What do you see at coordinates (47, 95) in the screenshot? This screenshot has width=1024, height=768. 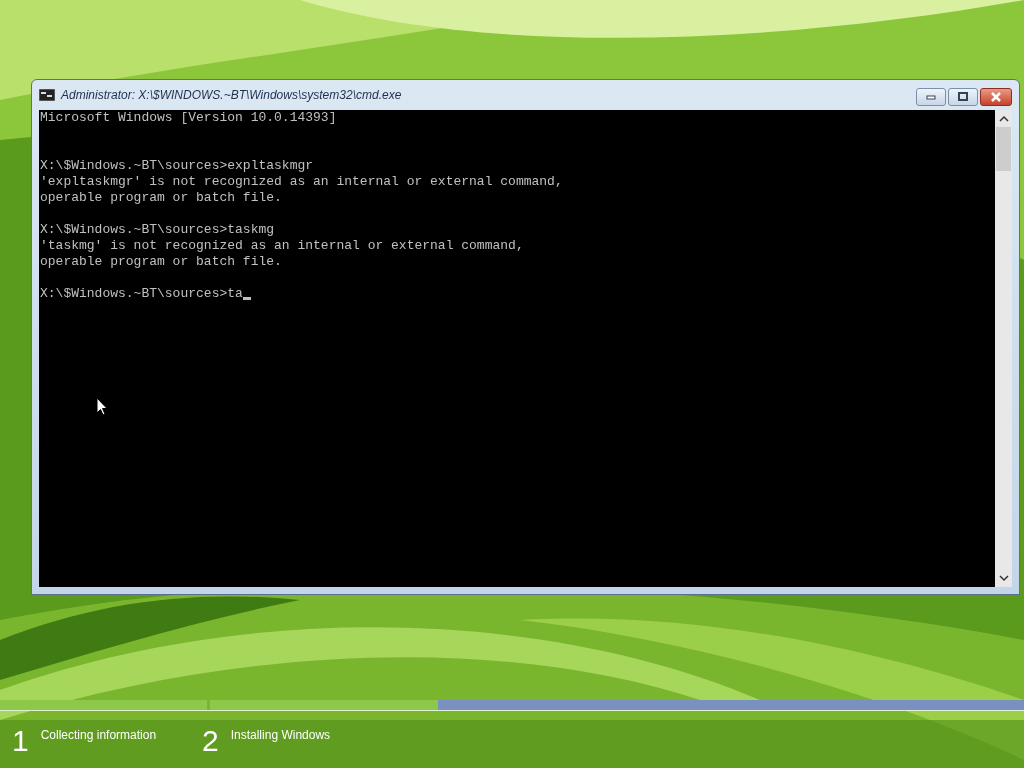 I see `console-icon` at bounding box center [47, 95].